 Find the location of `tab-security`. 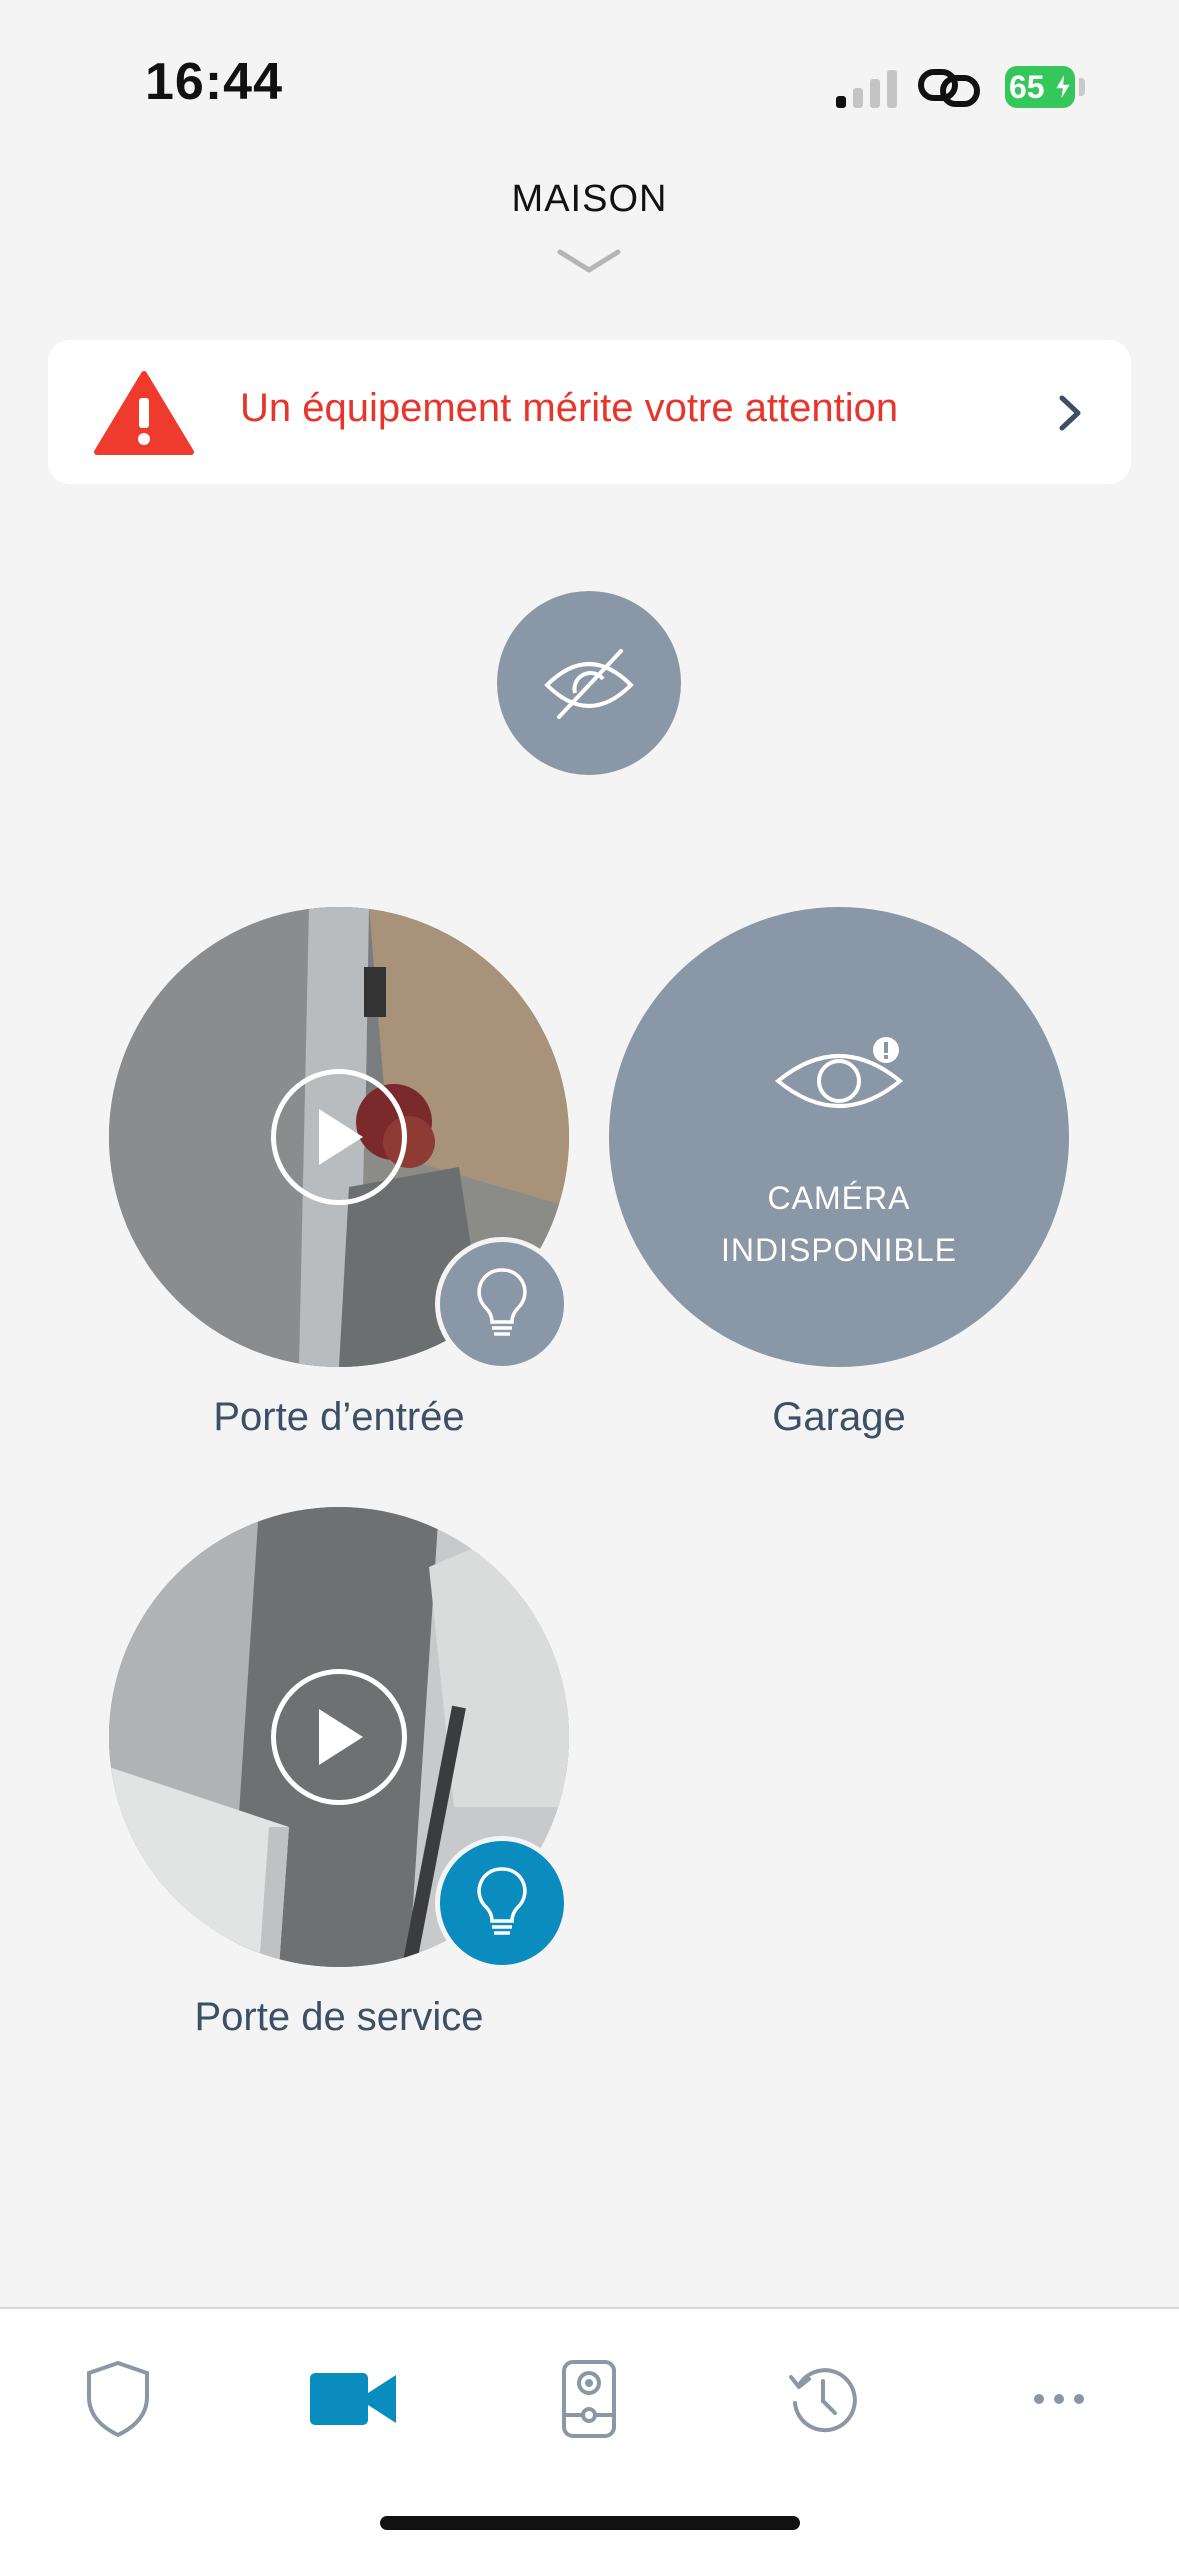

tab-security is located at coordinates (118, 2399).